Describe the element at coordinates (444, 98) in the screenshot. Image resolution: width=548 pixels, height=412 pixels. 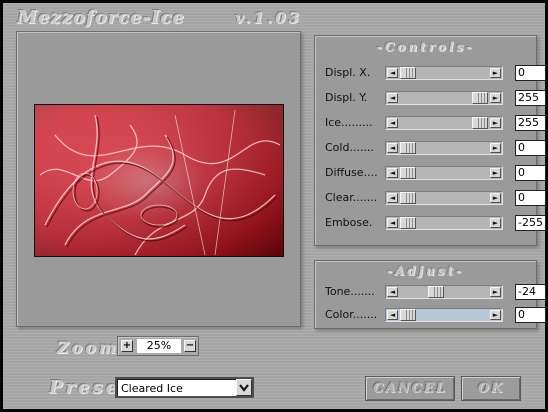
I see `displ-y-slider: ◄ ►` at that location.